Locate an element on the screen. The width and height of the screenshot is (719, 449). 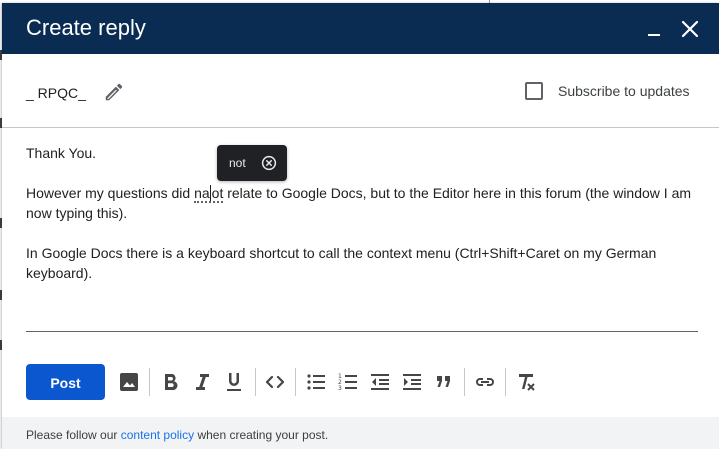
bulleted-list-icon is located at coordinates (316, 382).